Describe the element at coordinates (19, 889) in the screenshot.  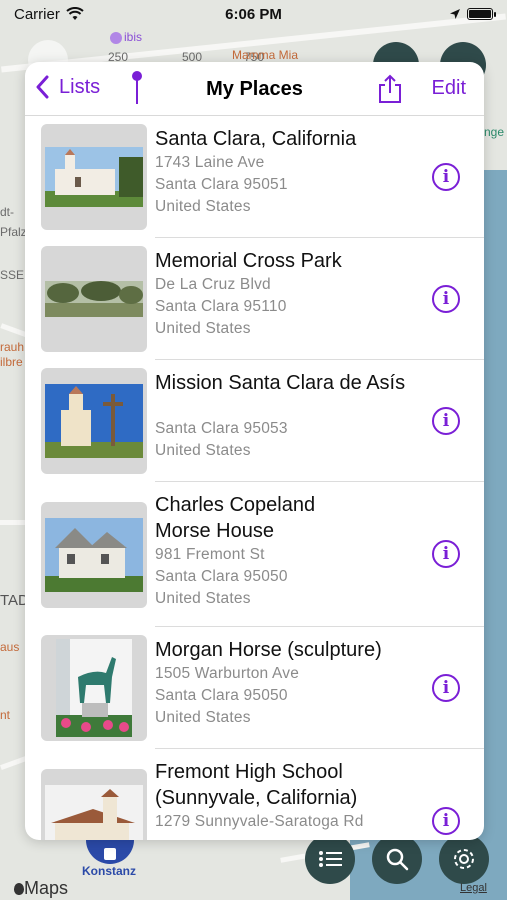
I see `apple-icon` at that location.